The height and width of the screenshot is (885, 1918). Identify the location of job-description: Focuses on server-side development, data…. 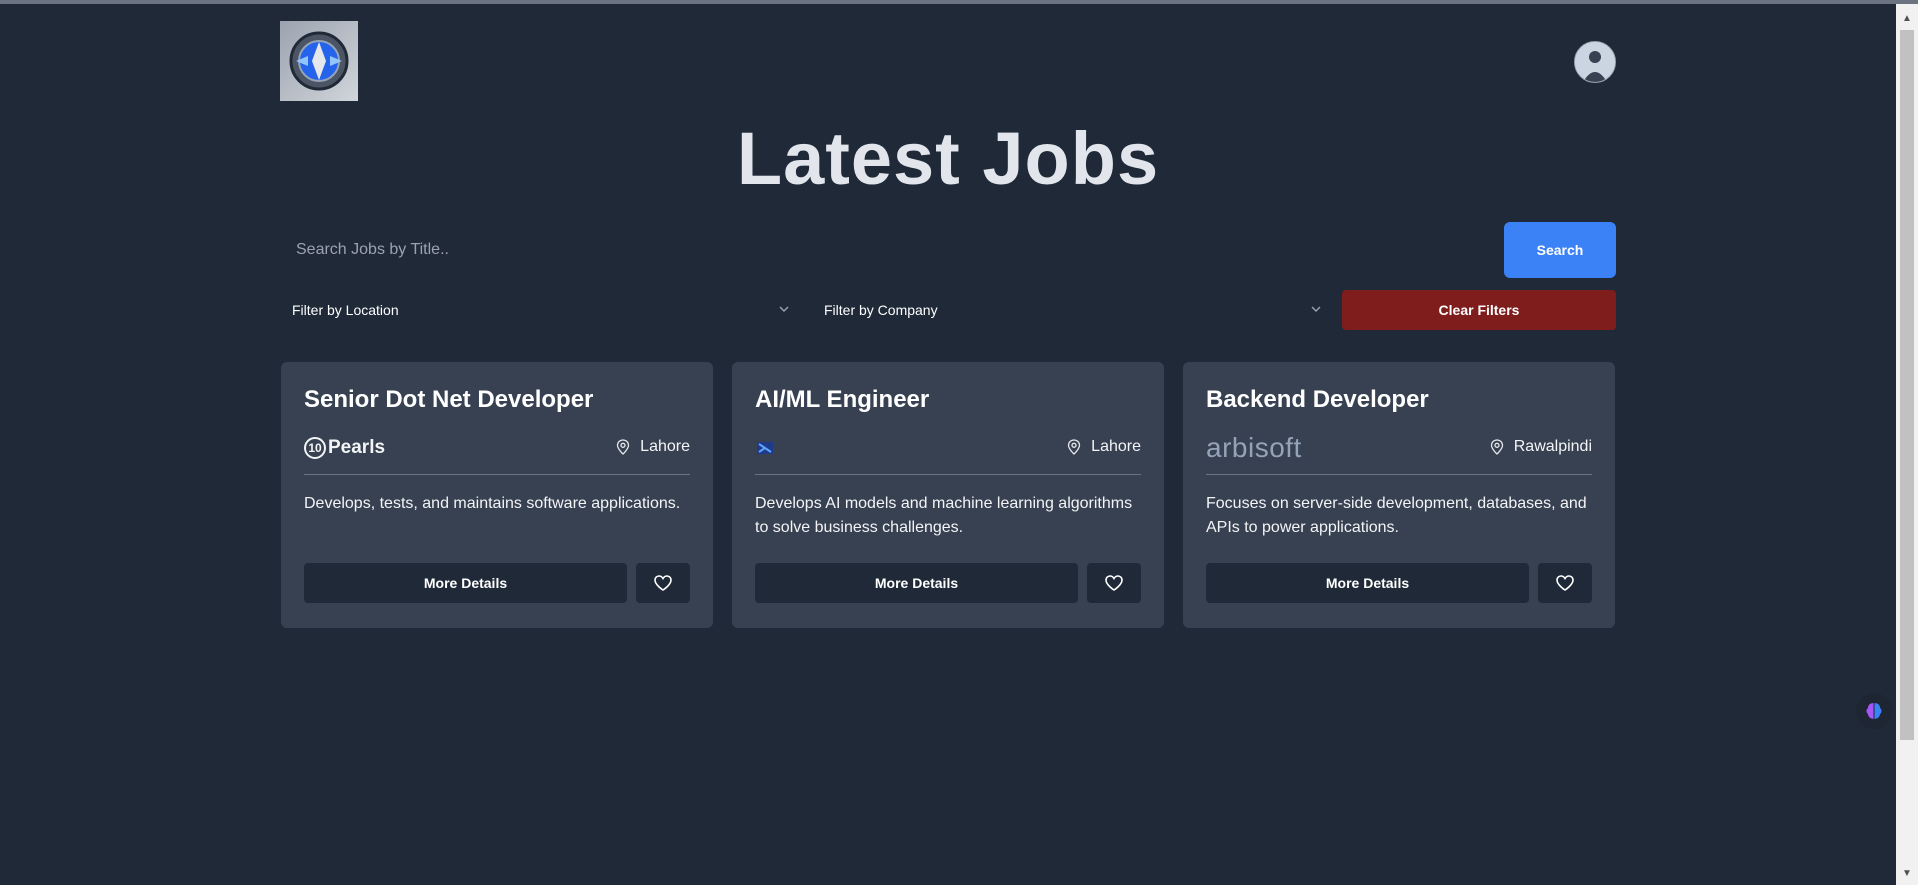
(1396, 515).